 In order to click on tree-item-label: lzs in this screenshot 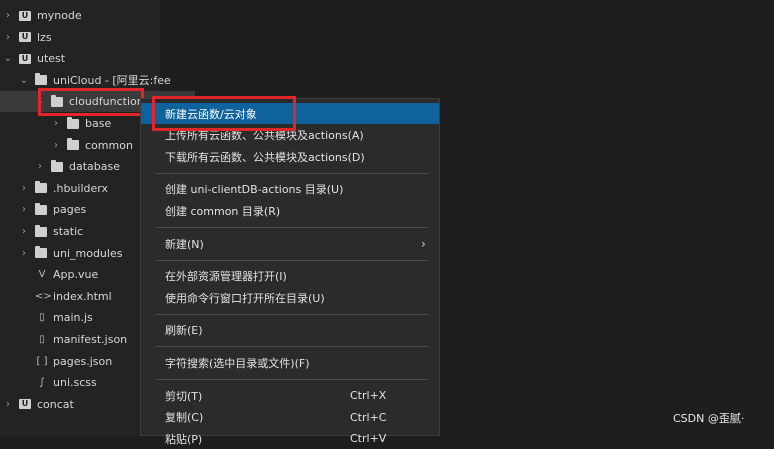, I will do `click(44, 37)`.